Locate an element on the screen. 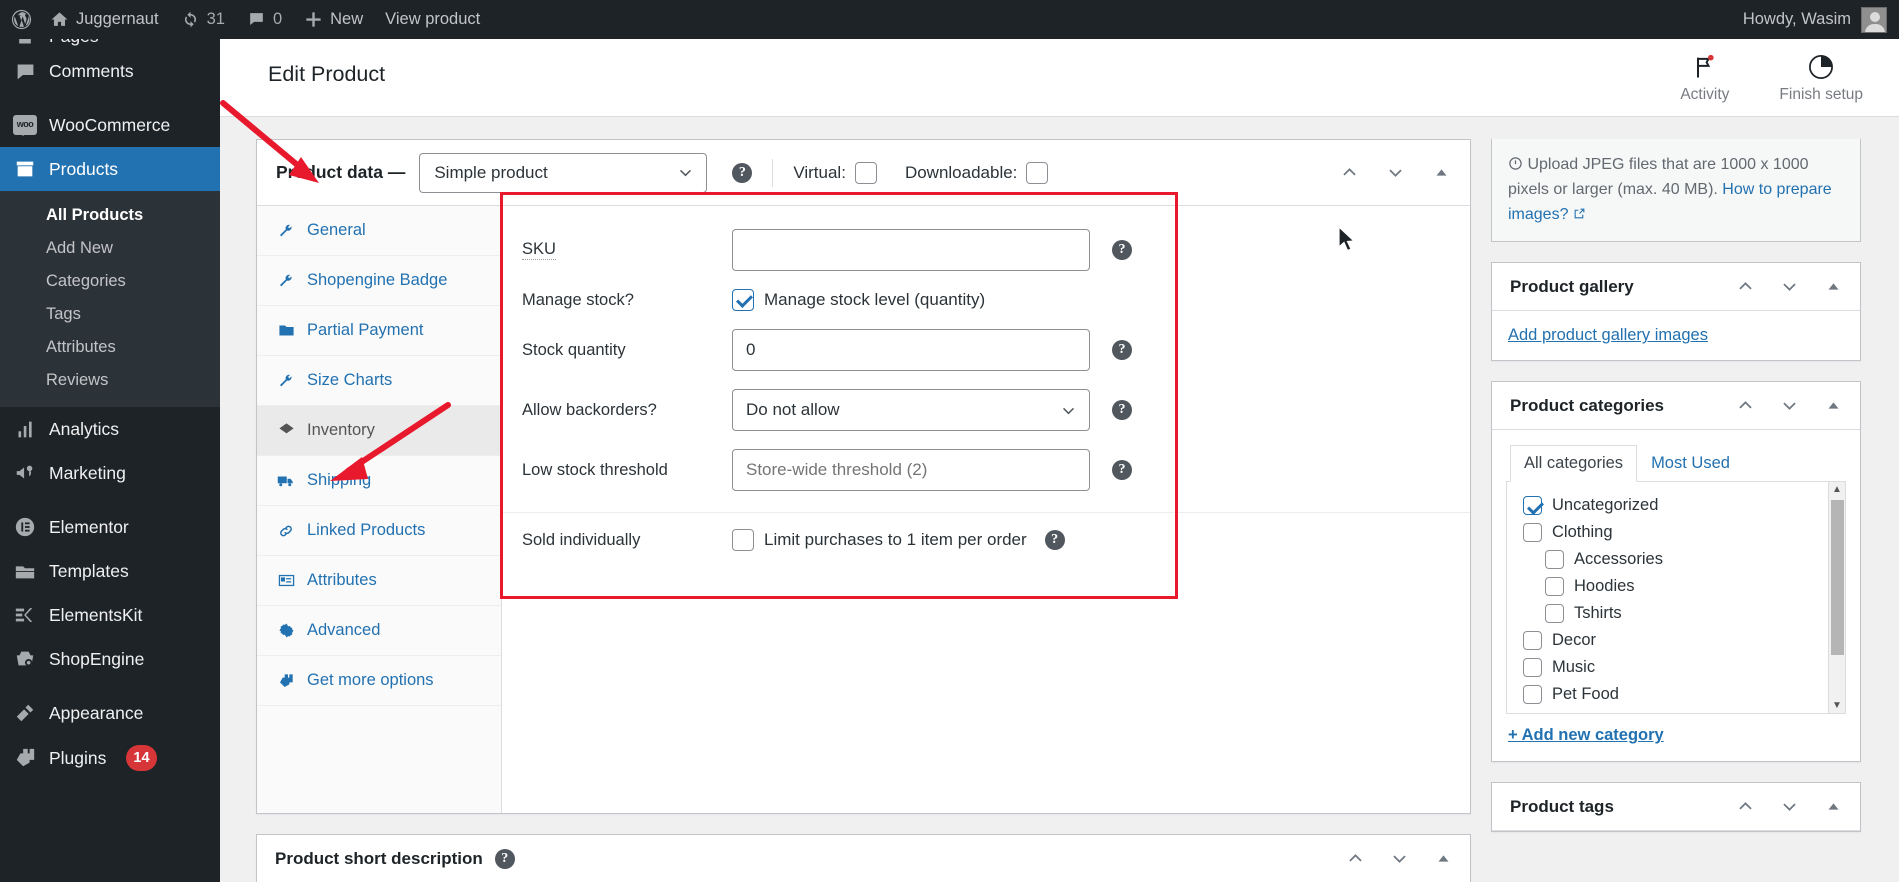 The width and height of the screenshot is (1899, 882). short-description-handle-actions is located at coordinates (1399, 859).